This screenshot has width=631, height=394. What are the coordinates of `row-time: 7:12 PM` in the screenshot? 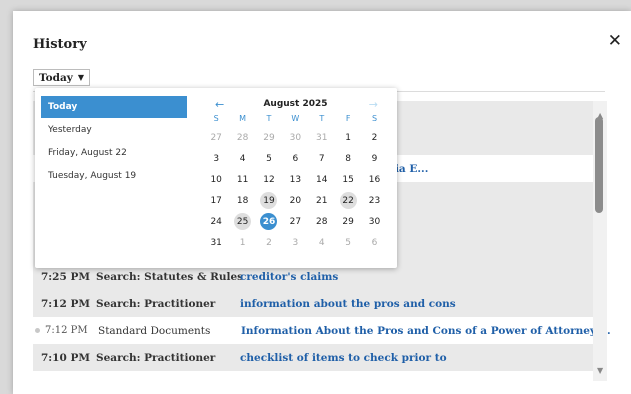 It's located at (66, 330).